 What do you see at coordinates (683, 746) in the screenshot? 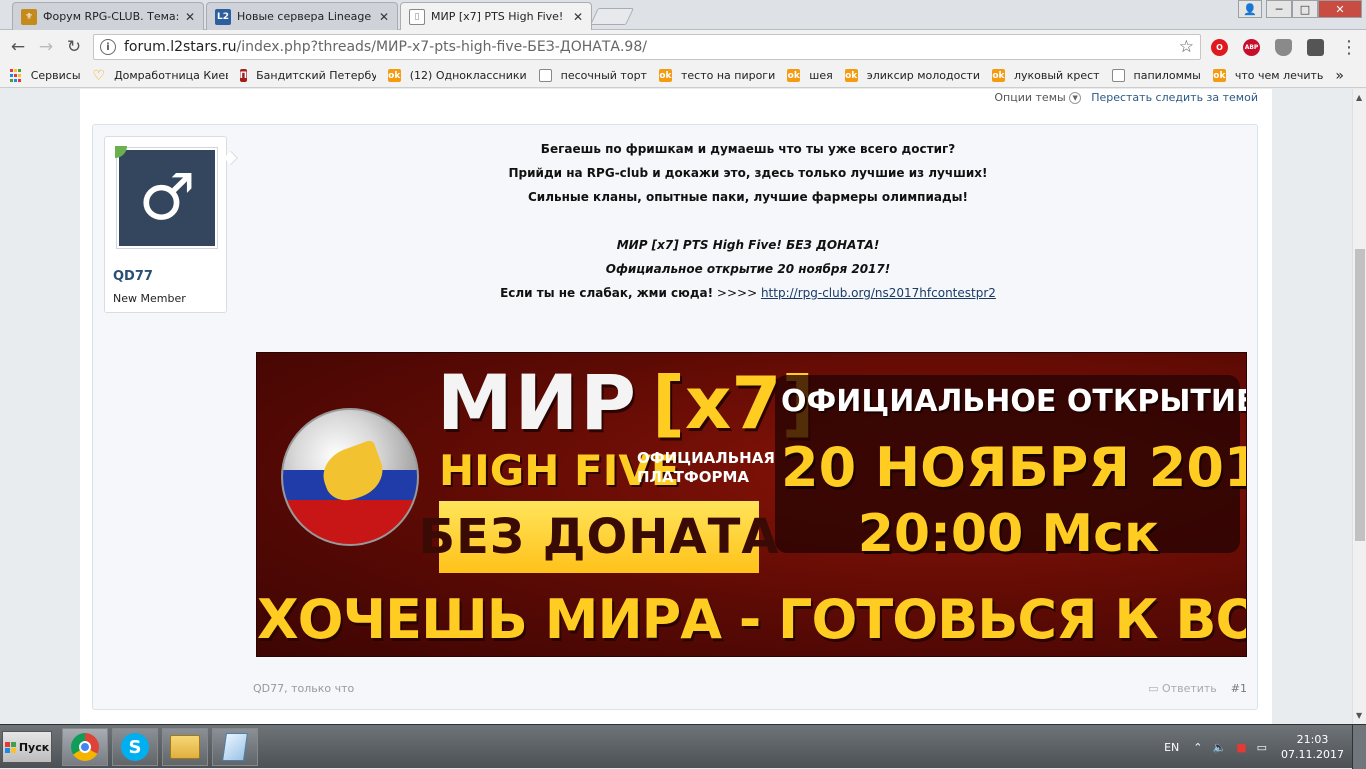
I see `windows-taskbar: Пуск S EN ⌃ 🔈 ■ ▭ 21:03 07.11.2017` at bounding box center [683, 746].